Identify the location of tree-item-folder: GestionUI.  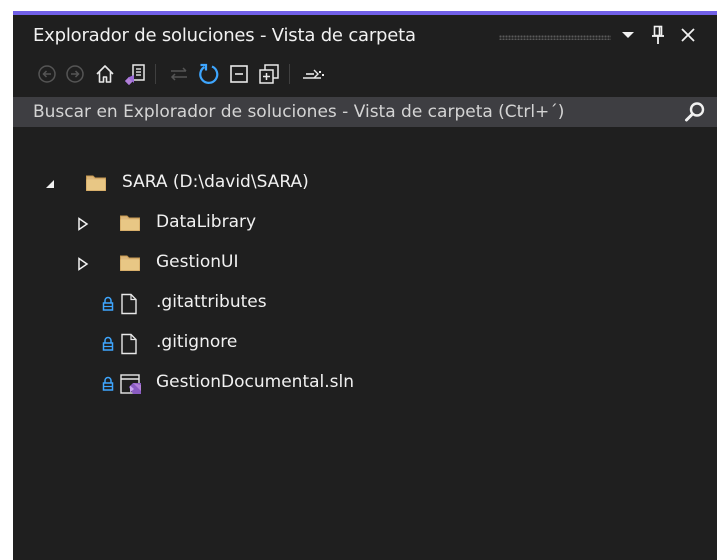
(365, 264).